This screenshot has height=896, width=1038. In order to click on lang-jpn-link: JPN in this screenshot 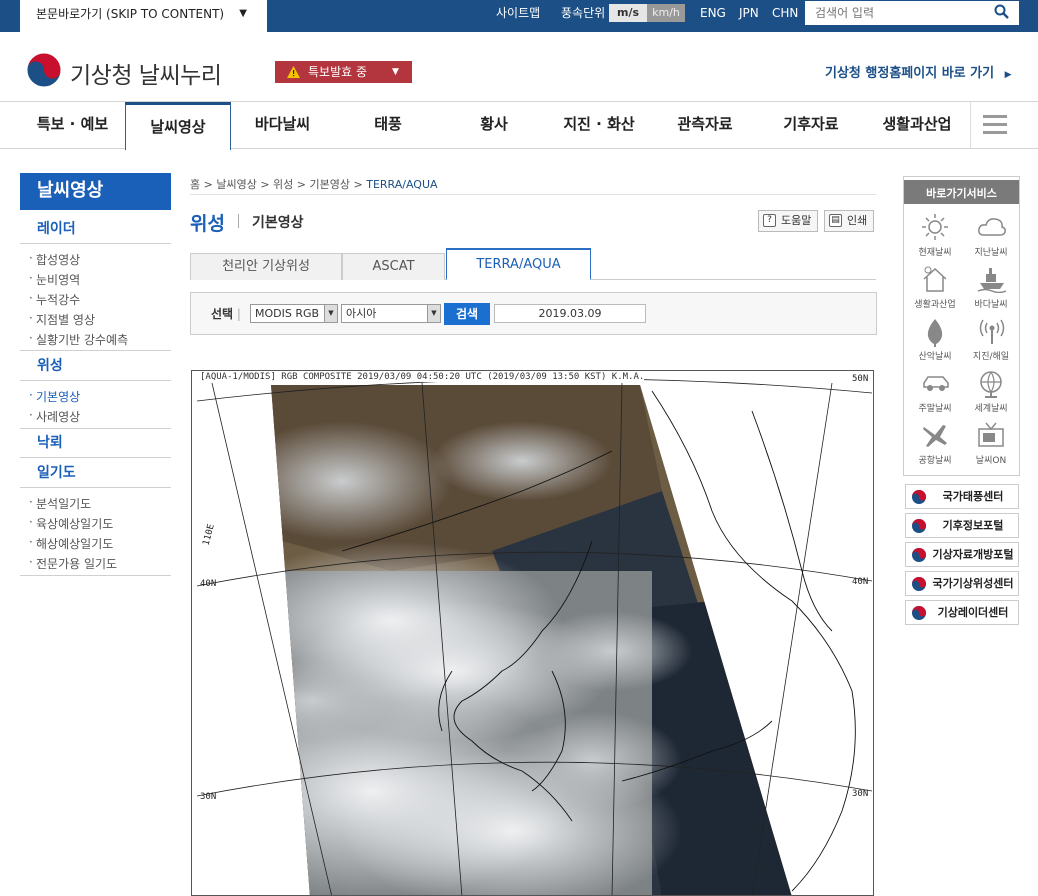, I will do `click(749, 14)`.